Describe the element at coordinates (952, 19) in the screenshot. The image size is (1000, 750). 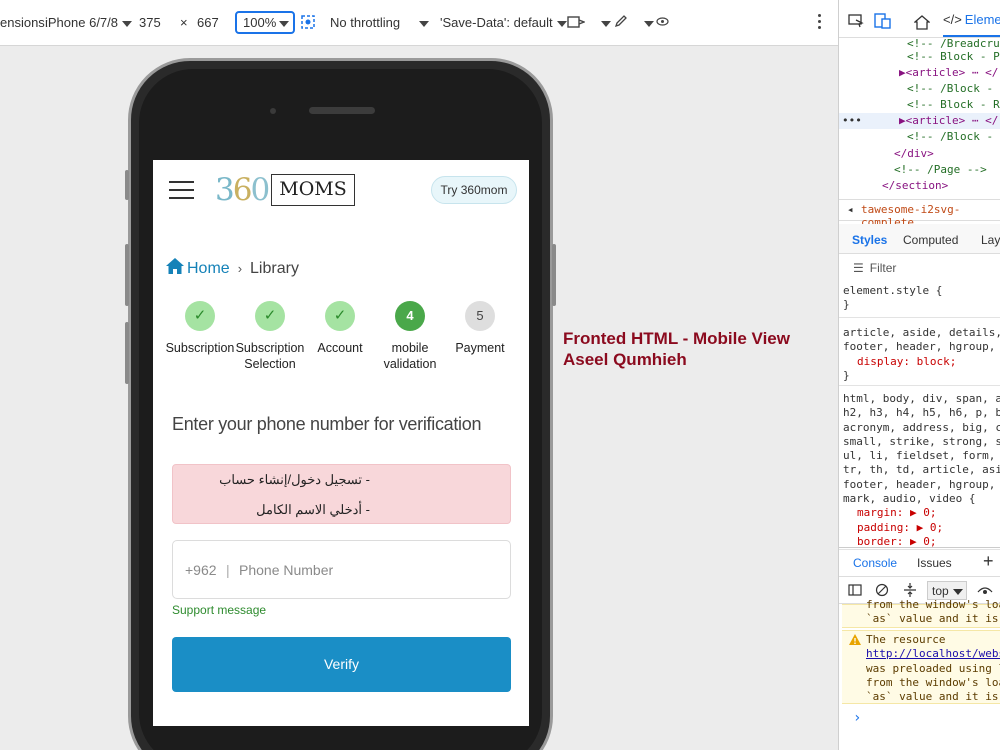
I see `code-icon: </>` at that location.